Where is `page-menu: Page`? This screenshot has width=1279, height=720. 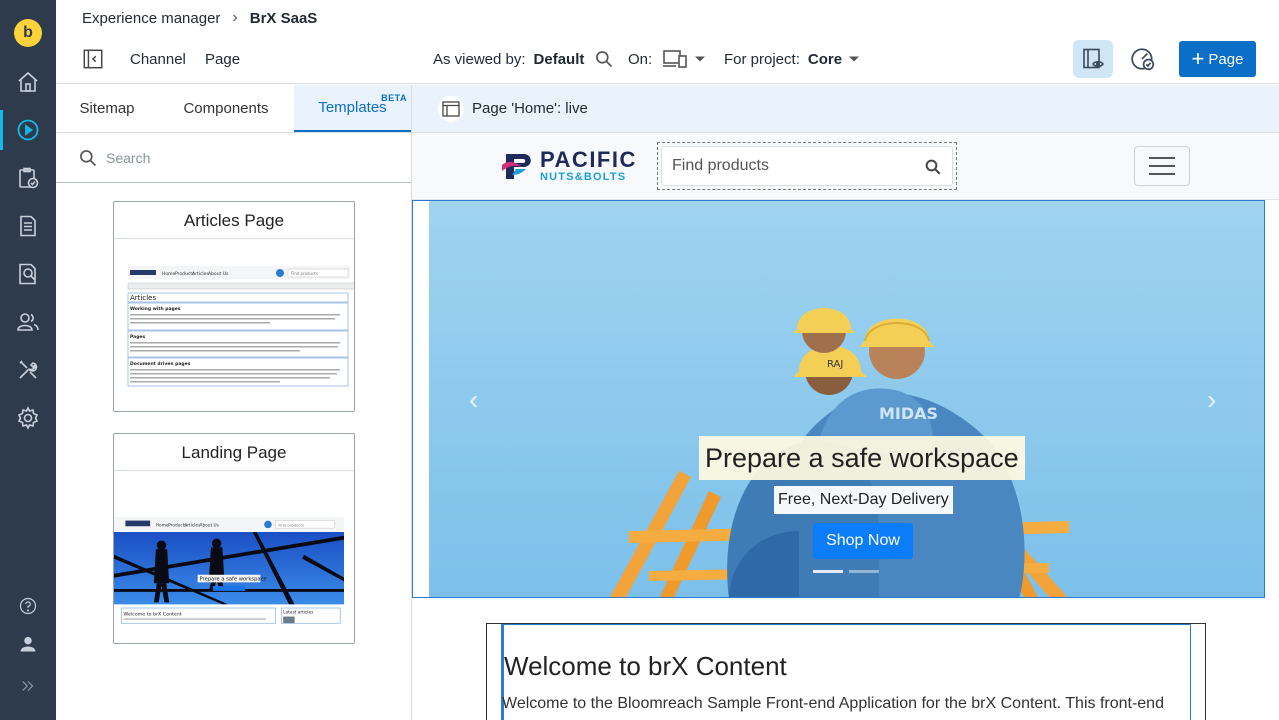
page-menu: Page is located at coordinates (222, 59).